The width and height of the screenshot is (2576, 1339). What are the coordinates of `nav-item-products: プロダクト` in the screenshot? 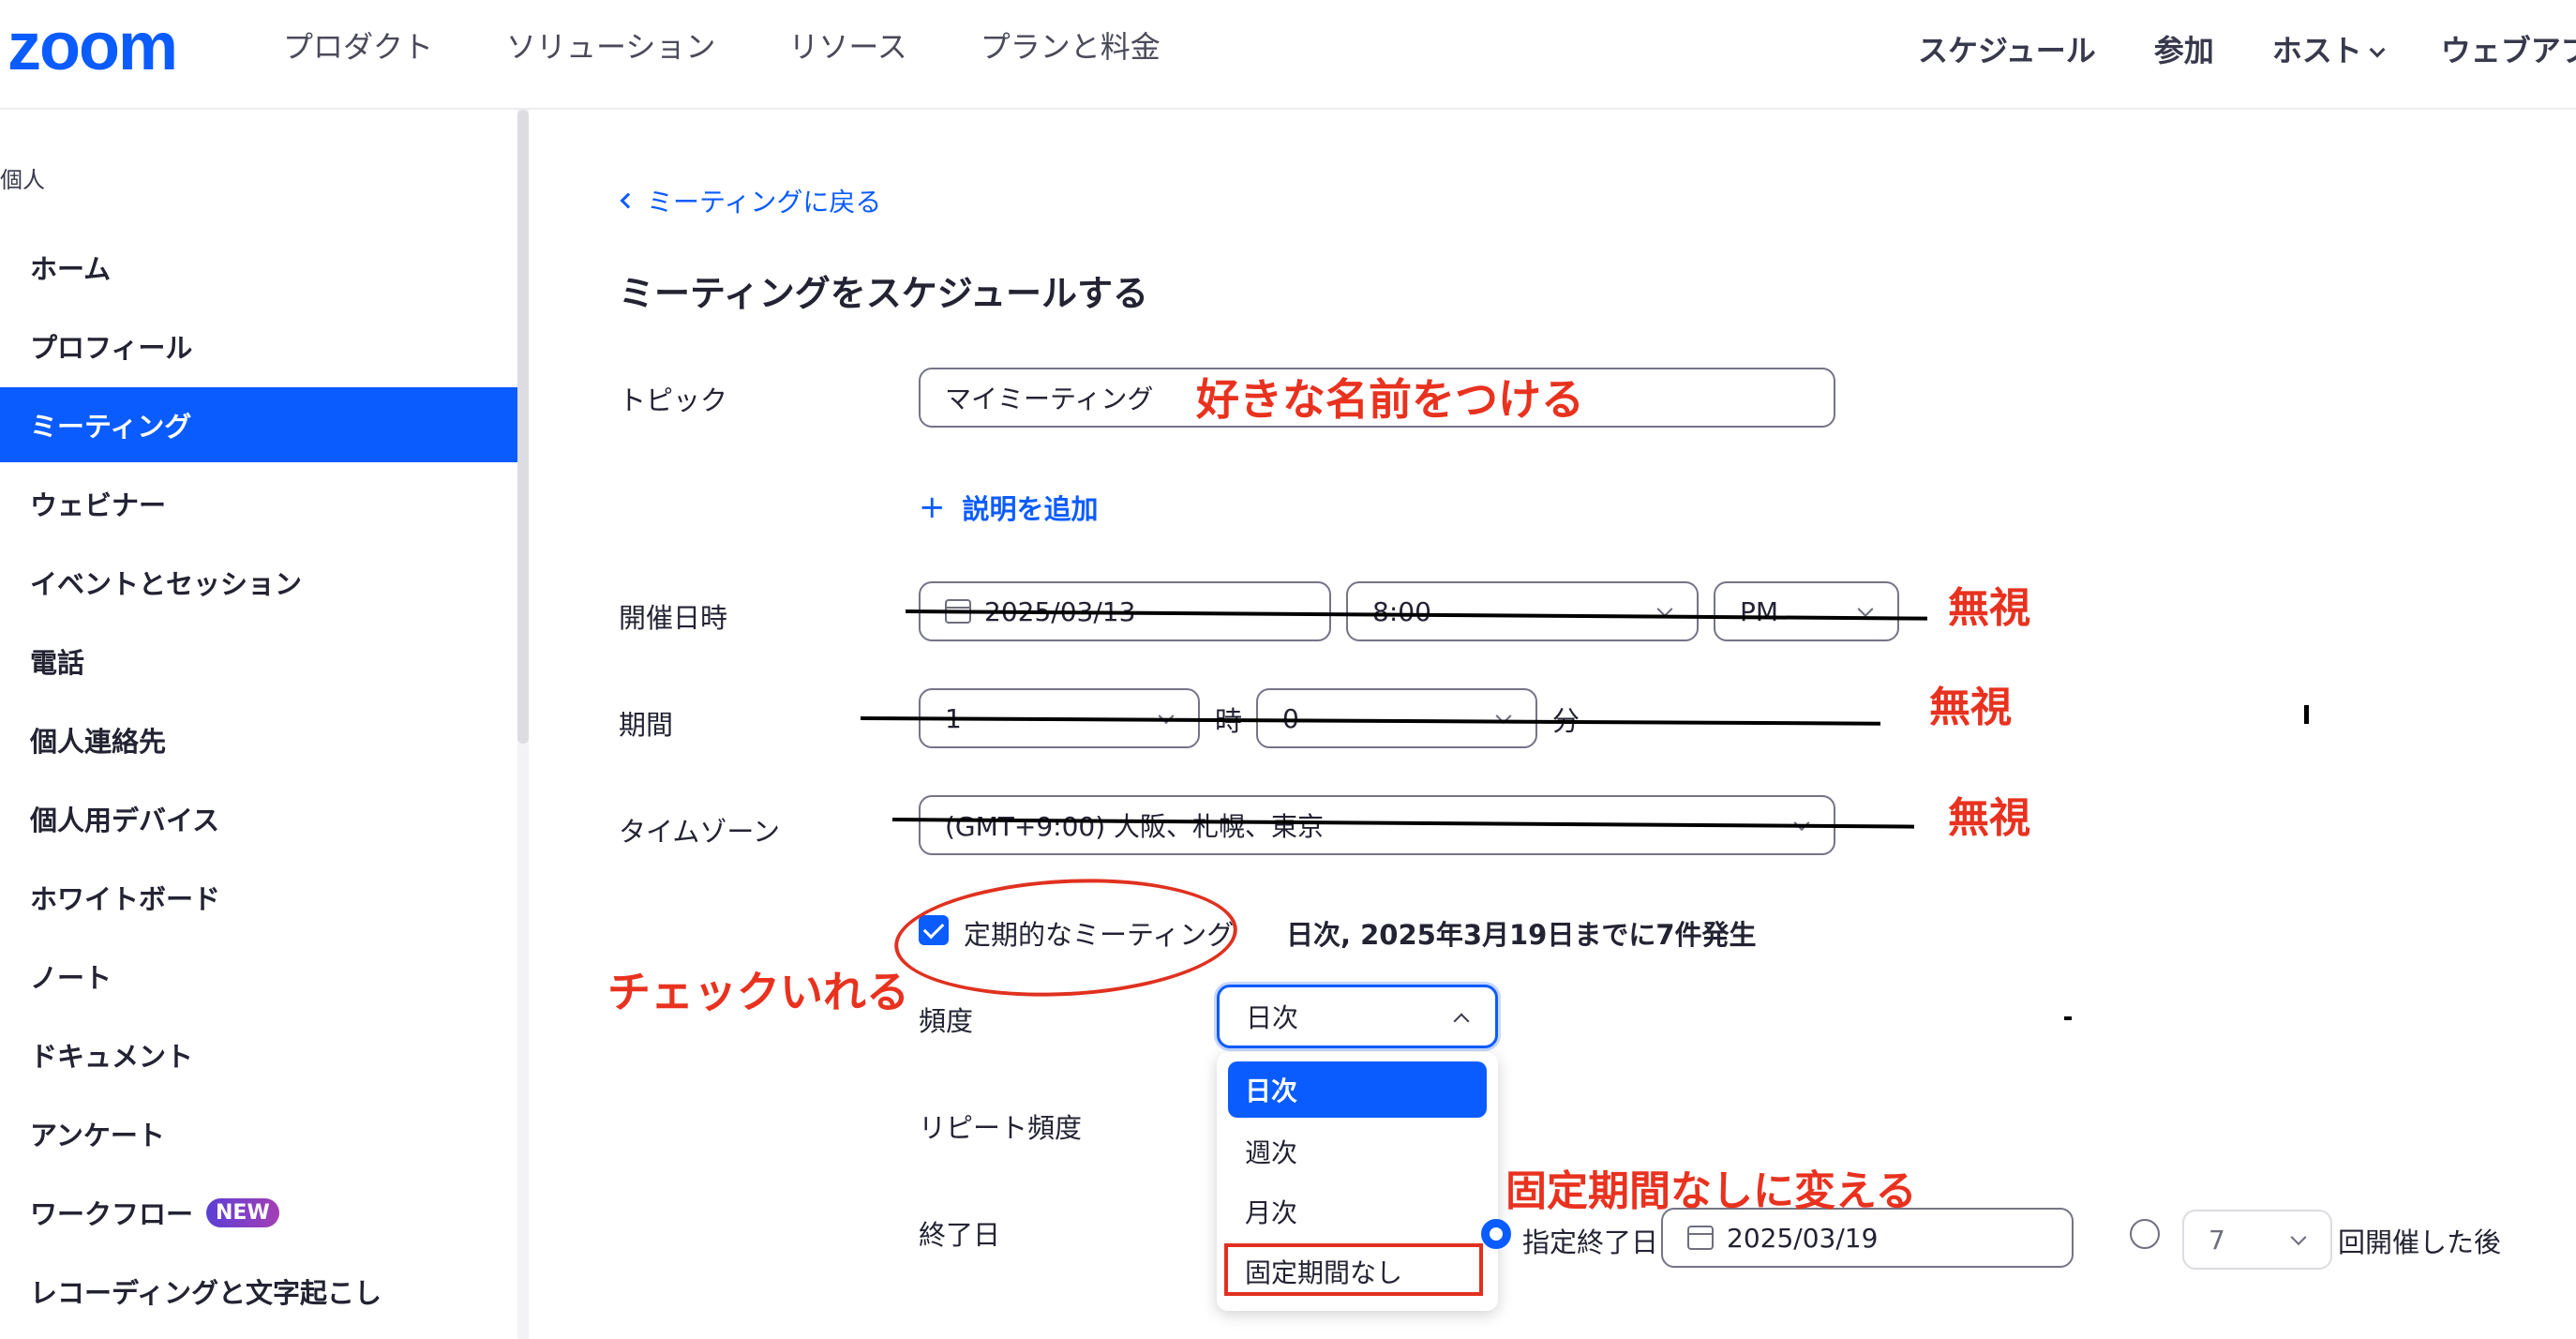 It's located at (358, 47).